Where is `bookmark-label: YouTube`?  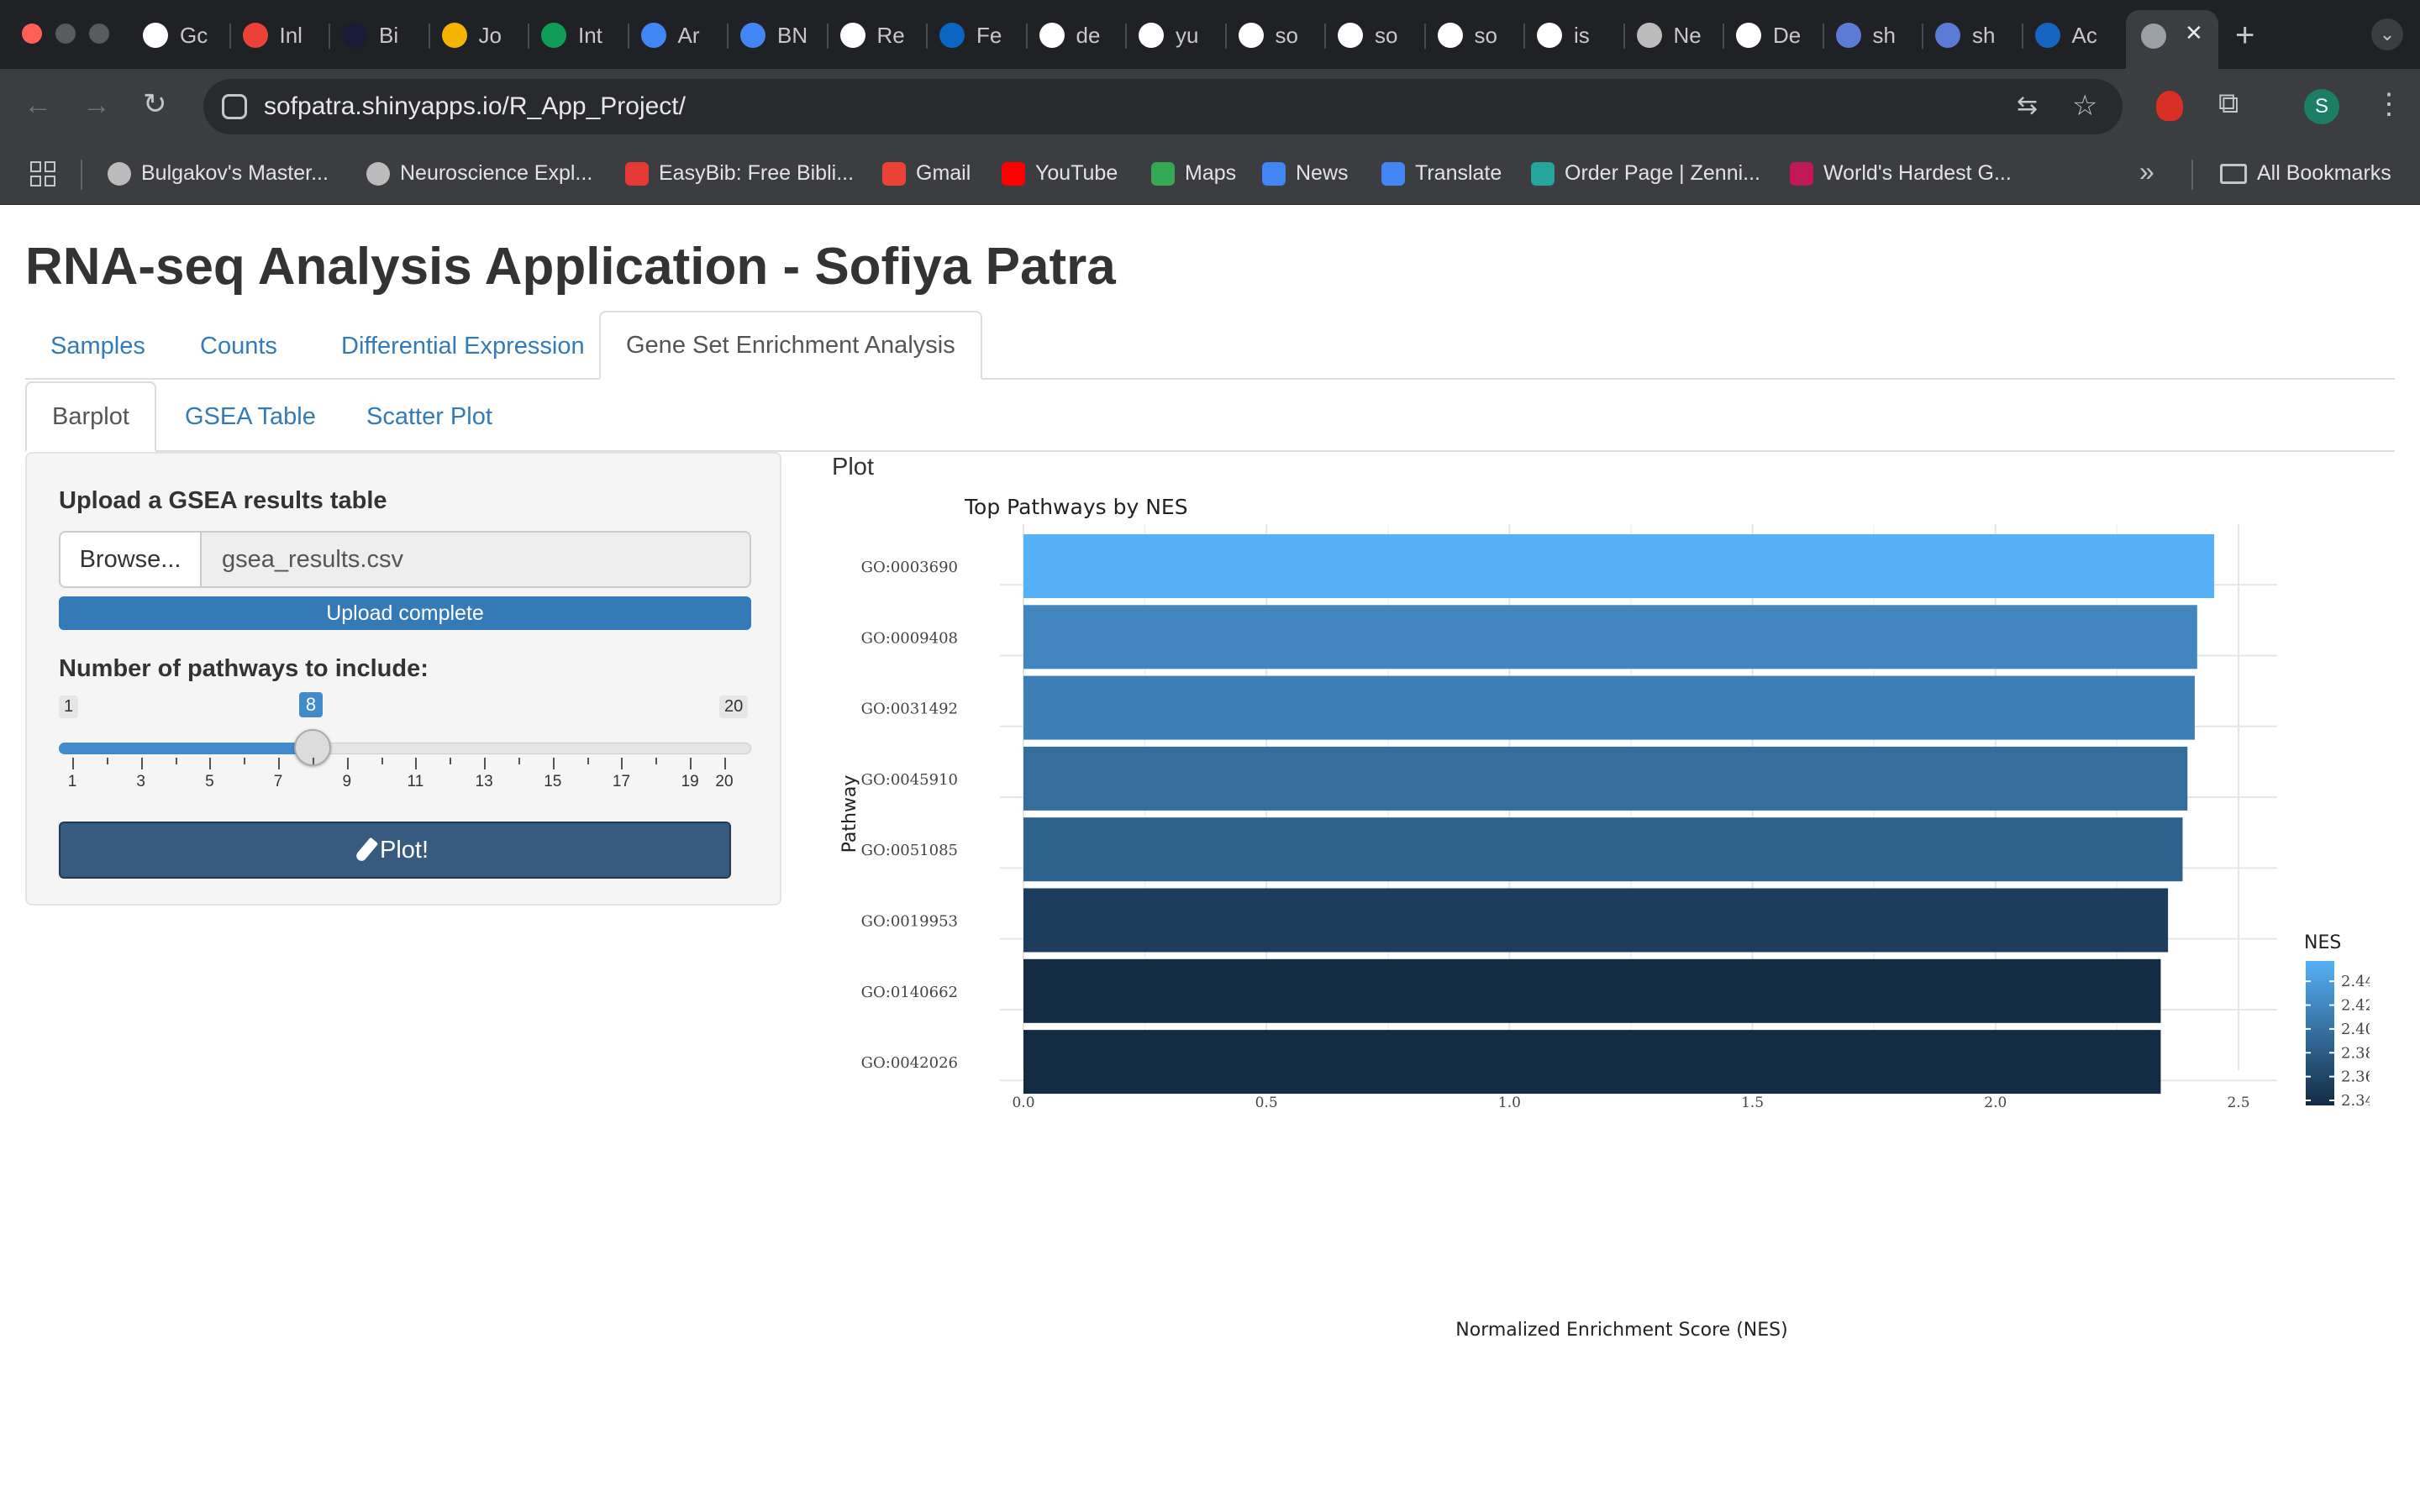 bookmark-label: YouTube is located at coordinates (1076, 173).